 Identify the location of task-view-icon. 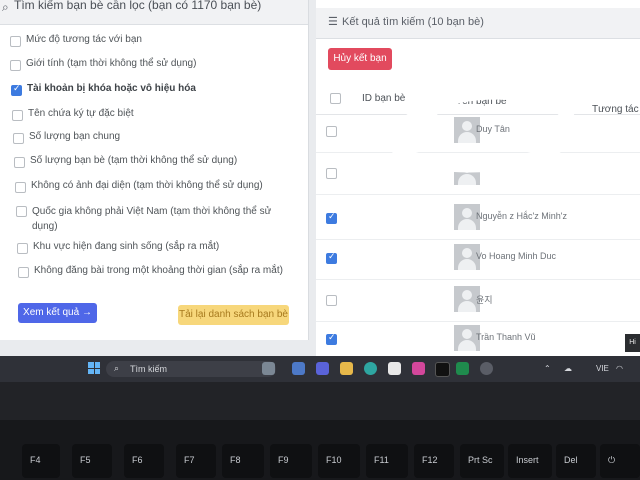
(268, 368).